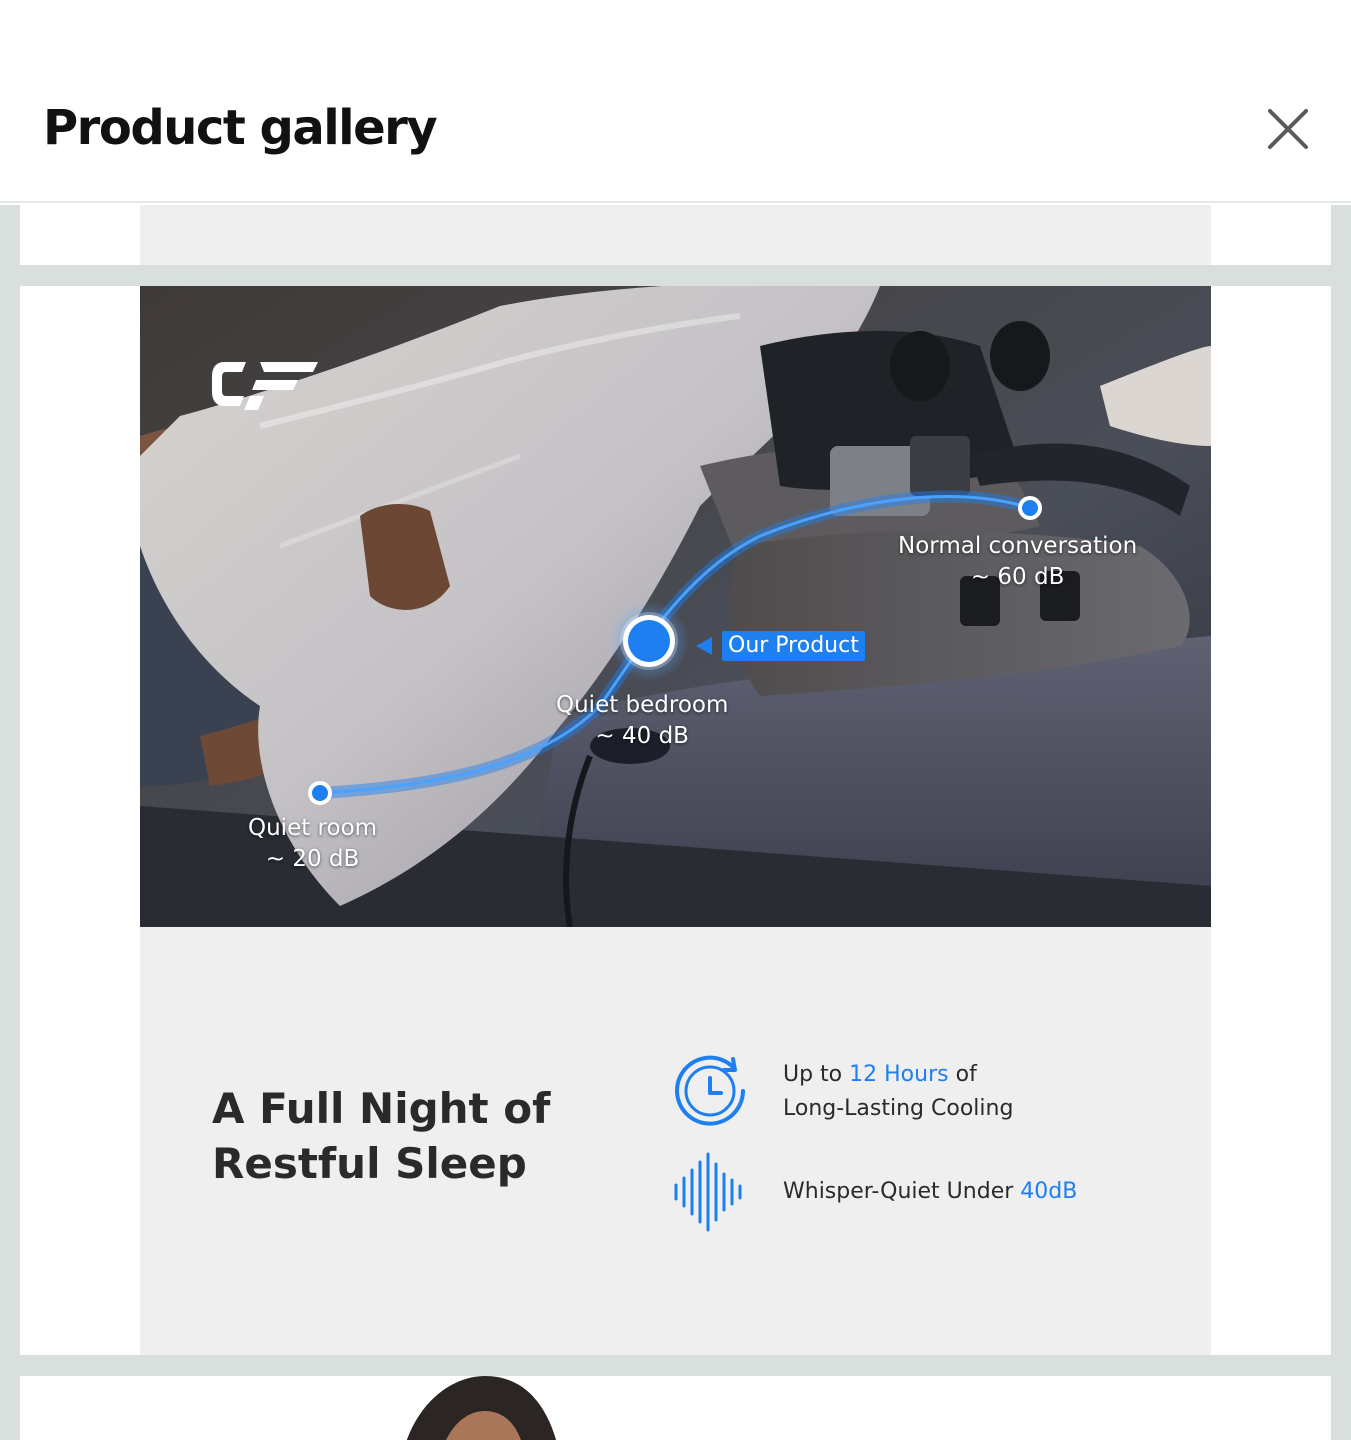 The height and width of the screenshot is (1440, 1351). I want to click on close-button, so click(1288, 129).